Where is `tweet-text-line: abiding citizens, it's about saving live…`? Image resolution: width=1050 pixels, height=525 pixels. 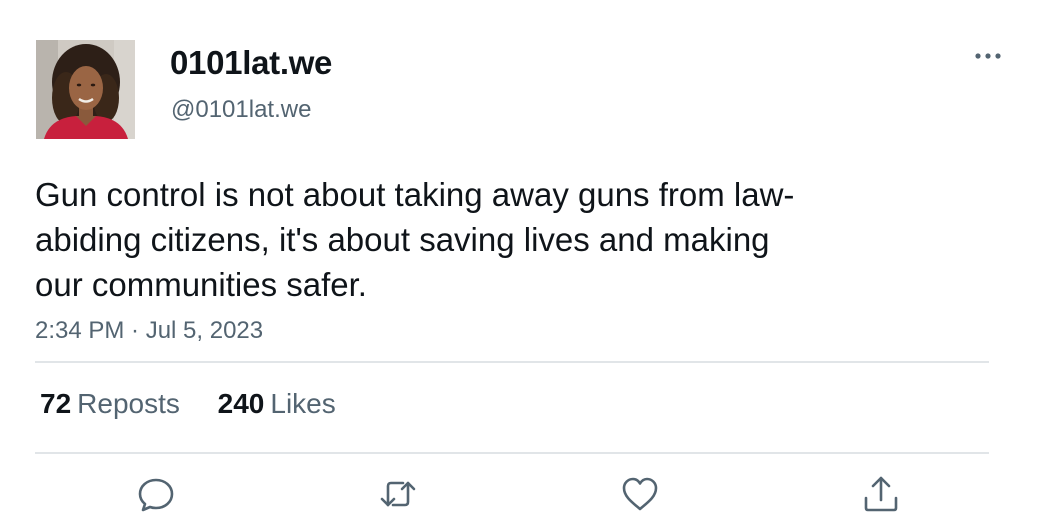 tweet-text-line: abiding citizens, it's about saving live… is located at coordinates (402, 239).